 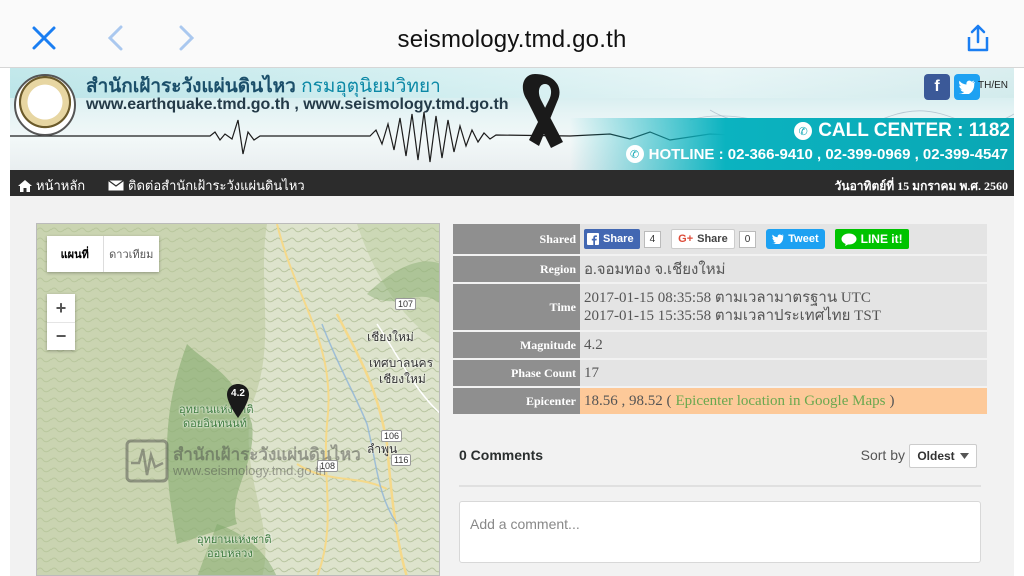 I want to click on browser-toolbar: seismology.tmd.go.th, so click(x=512, y=34).